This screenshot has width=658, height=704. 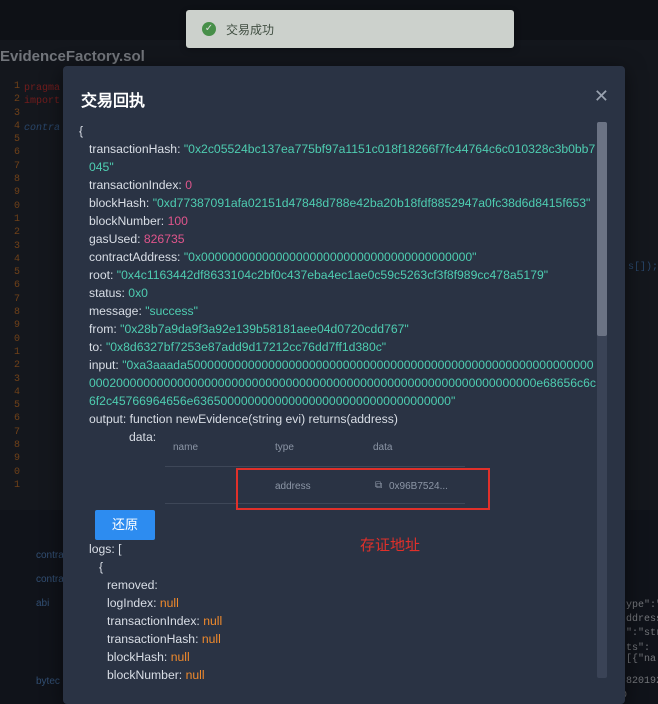 I want to click on field-gasUsed: gasUsed: 826735, so click(x=137, y=239).